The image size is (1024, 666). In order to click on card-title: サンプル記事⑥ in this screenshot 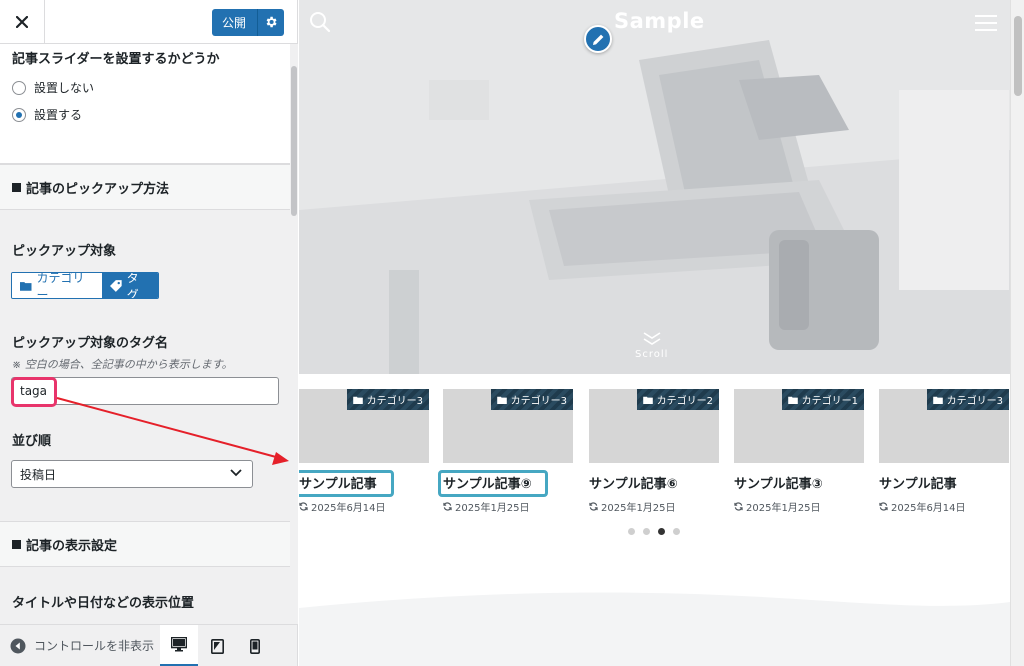, I will do `click(633, 482)`.